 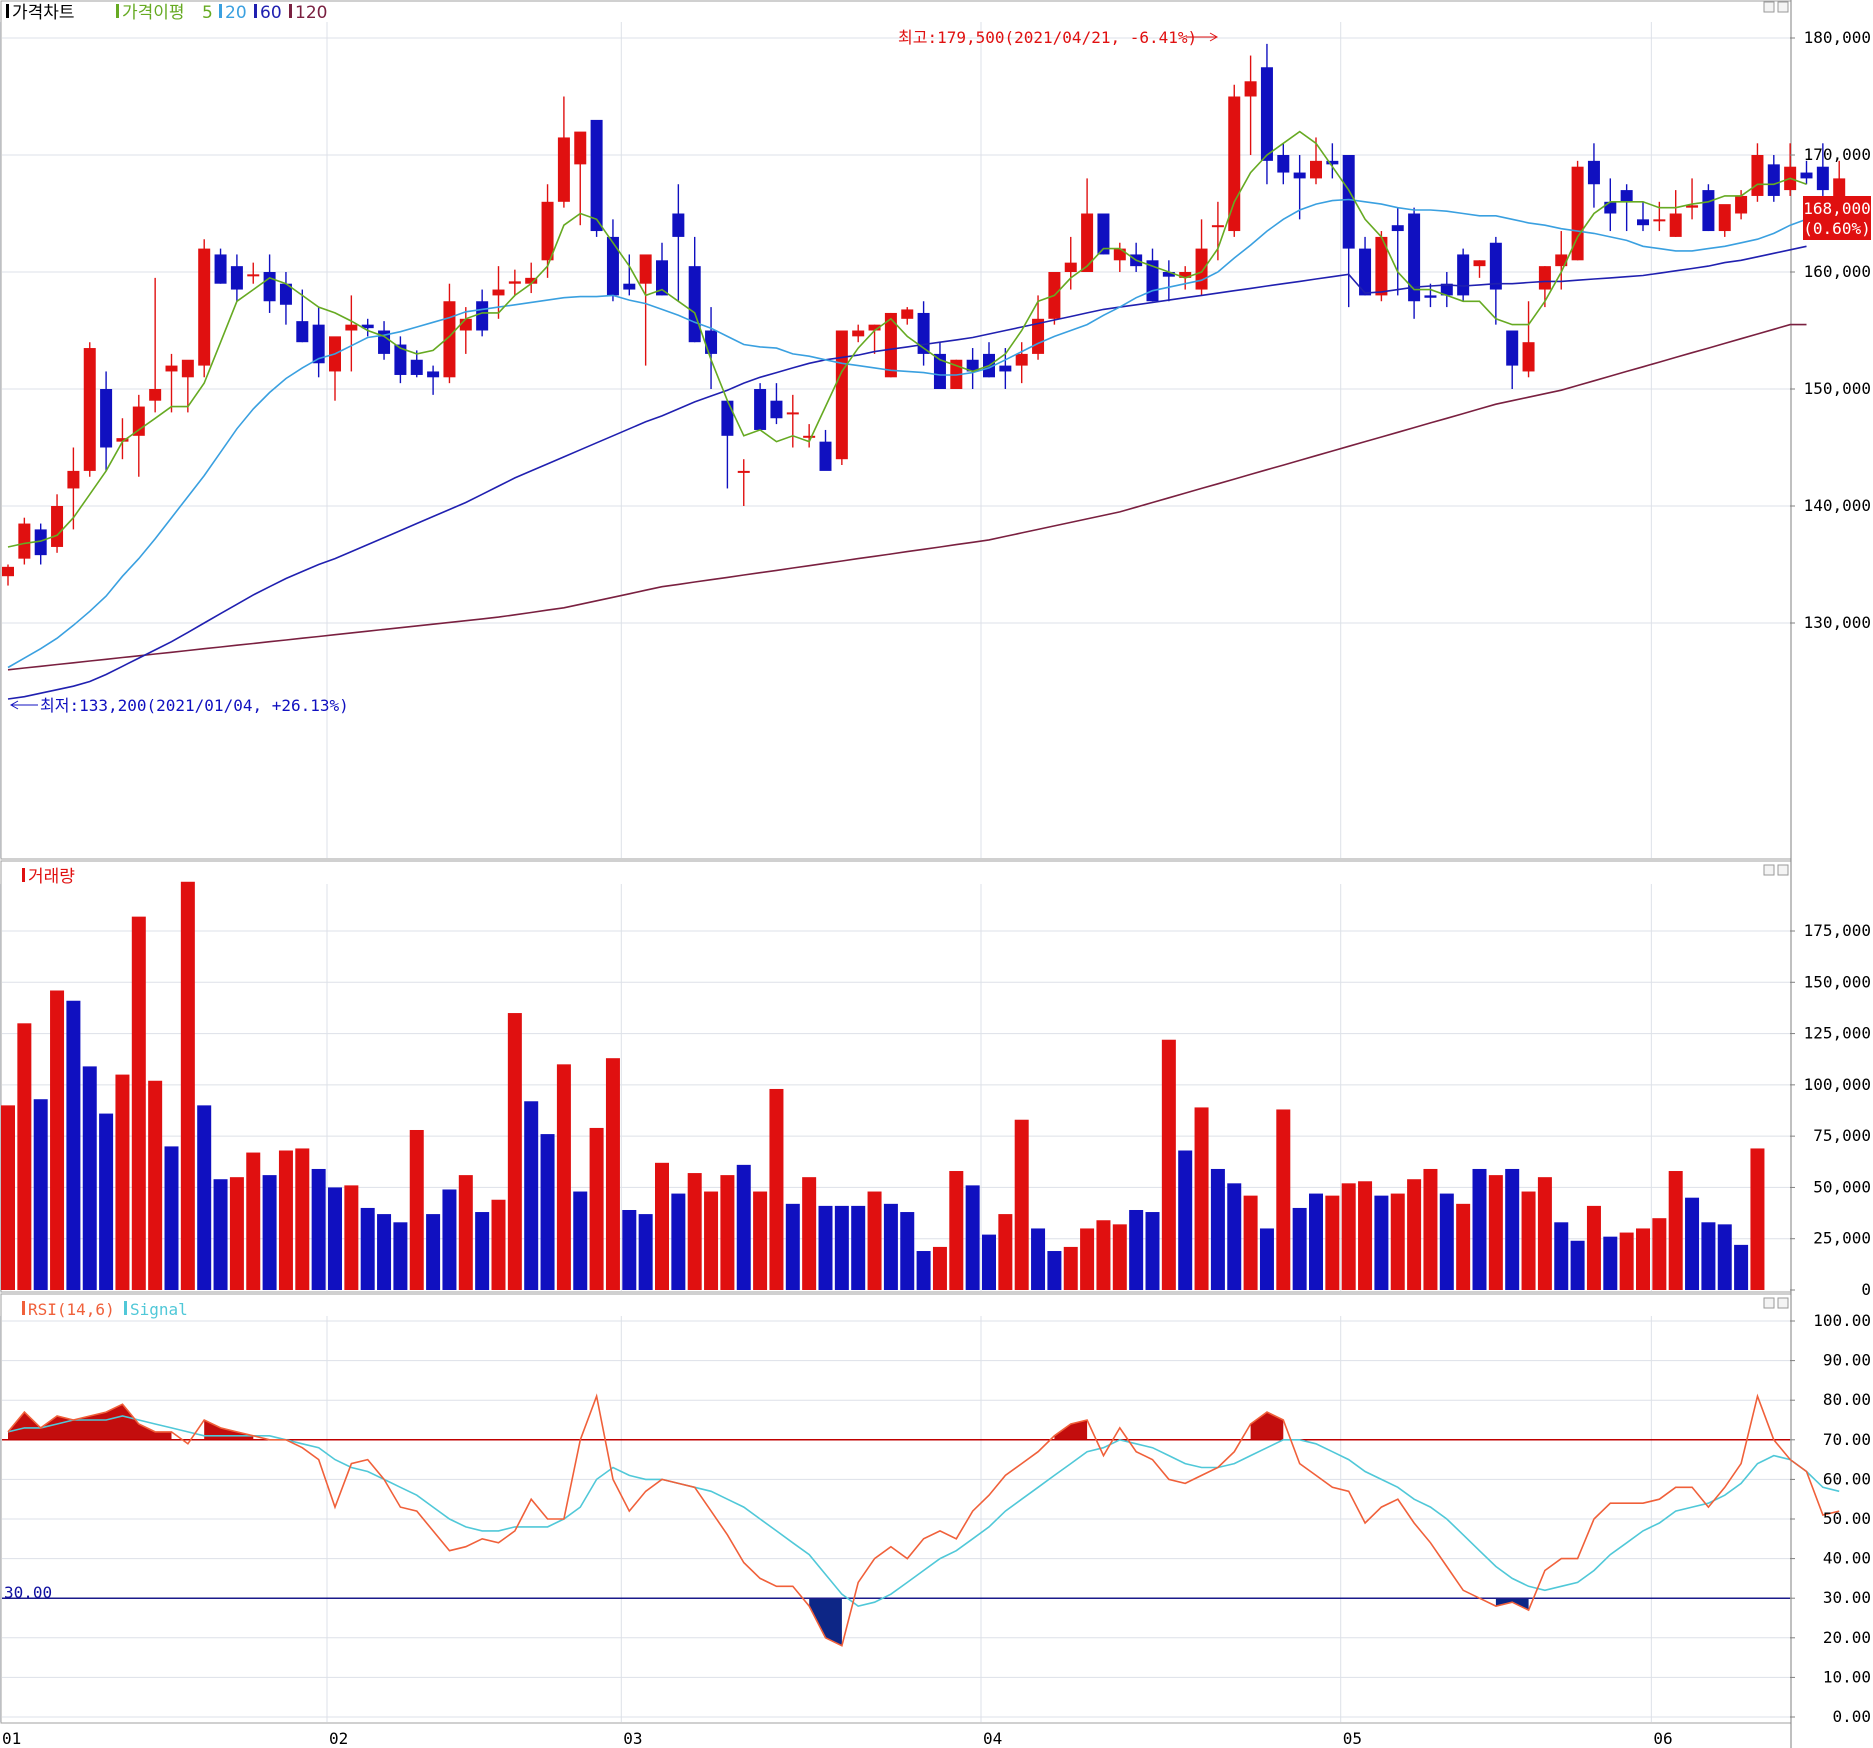 What do you see at coordinates (1842, 1238) in the screenshot?
I see `volume-y-tick-label: 25,000` at bounding box center [1842, 1238].